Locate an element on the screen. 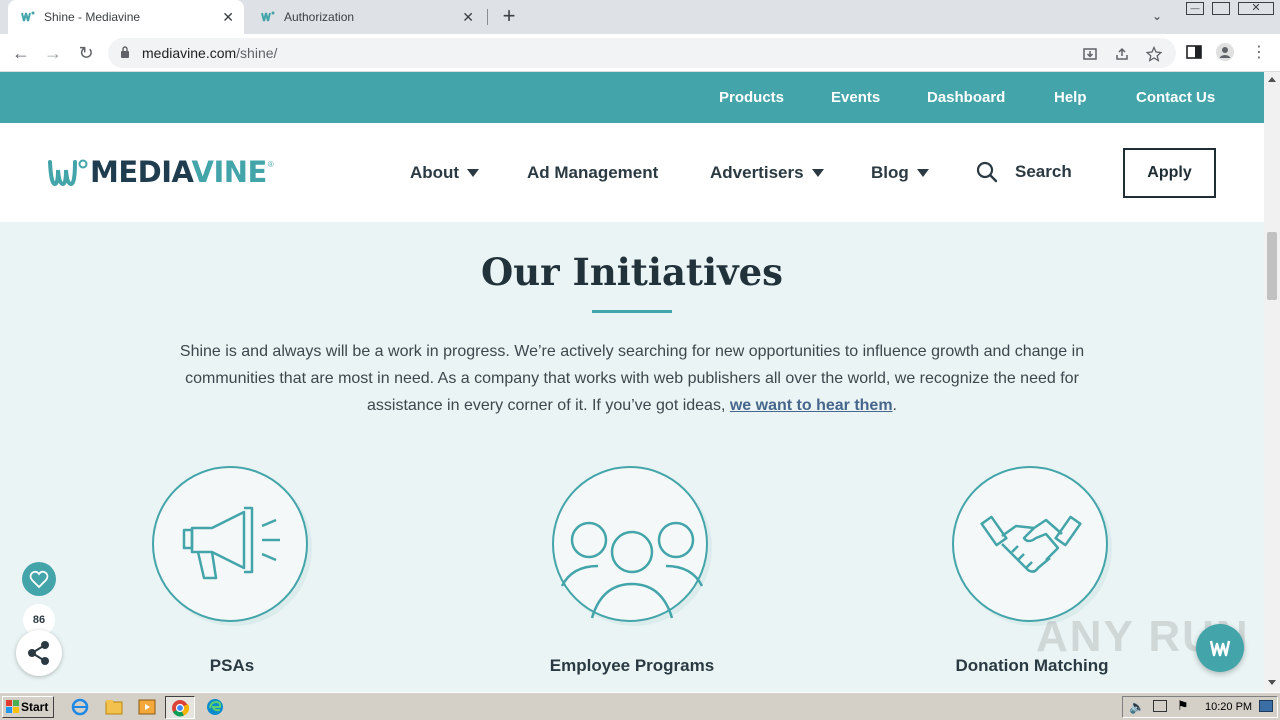 This screenshot has width=1280, height=720. nav-blog-label: Blog is located at coordinates (890, 172).